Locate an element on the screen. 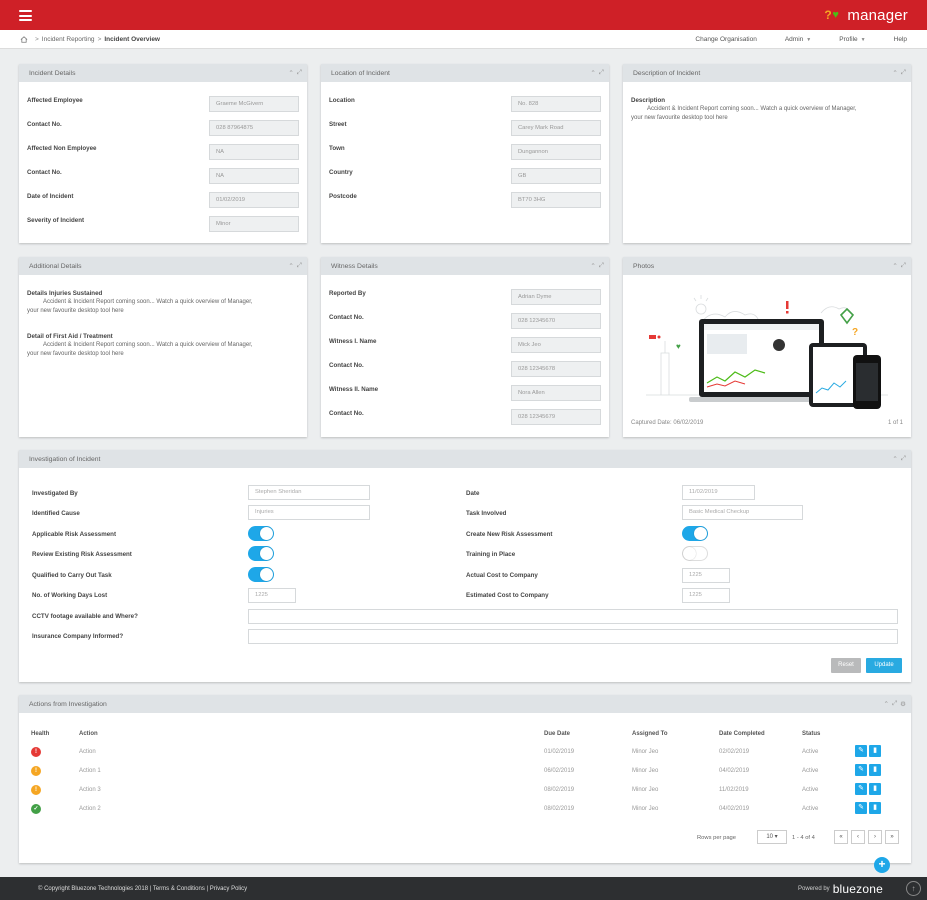 The height and width of the screenshot is (900, 927). panel-title: Description of Incident is located at coordinates (667, 73).